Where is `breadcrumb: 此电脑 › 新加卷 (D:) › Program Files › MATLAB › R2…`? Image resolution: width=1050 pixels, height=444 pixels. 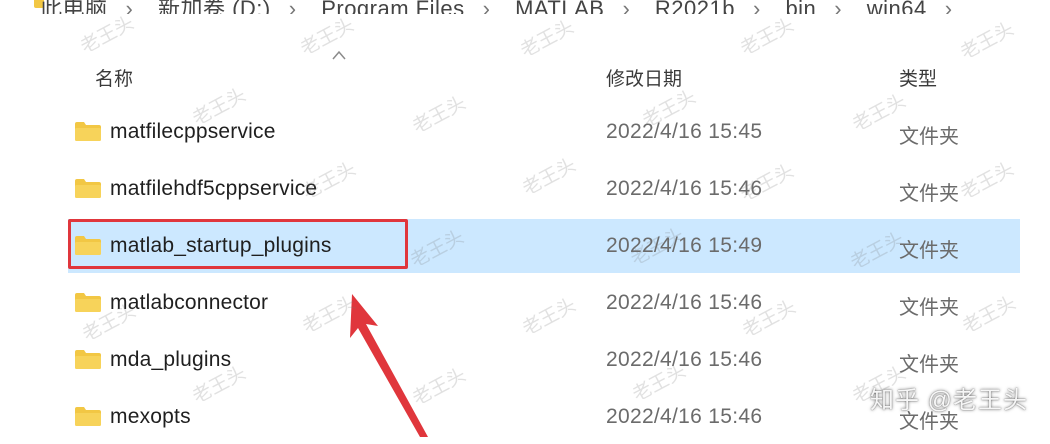
breadcrumb: 此电脑 › 新加卷 (D:) › Program Files › MATLAB › R2… is located at coordinates (525, 7).